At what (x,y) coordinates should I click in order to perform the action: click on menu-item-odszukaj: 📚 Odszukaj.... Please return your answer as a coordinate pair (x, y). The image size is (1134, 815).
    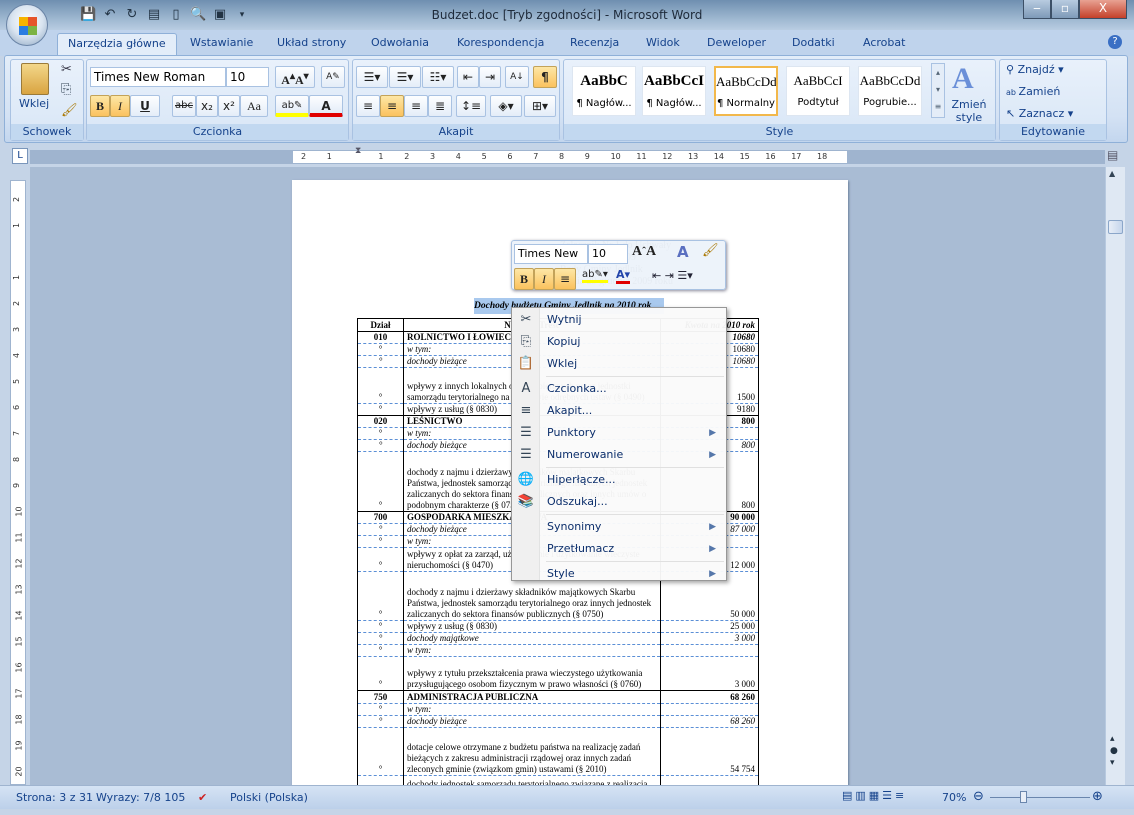
    Looking at the image, I should click on (619, 502).